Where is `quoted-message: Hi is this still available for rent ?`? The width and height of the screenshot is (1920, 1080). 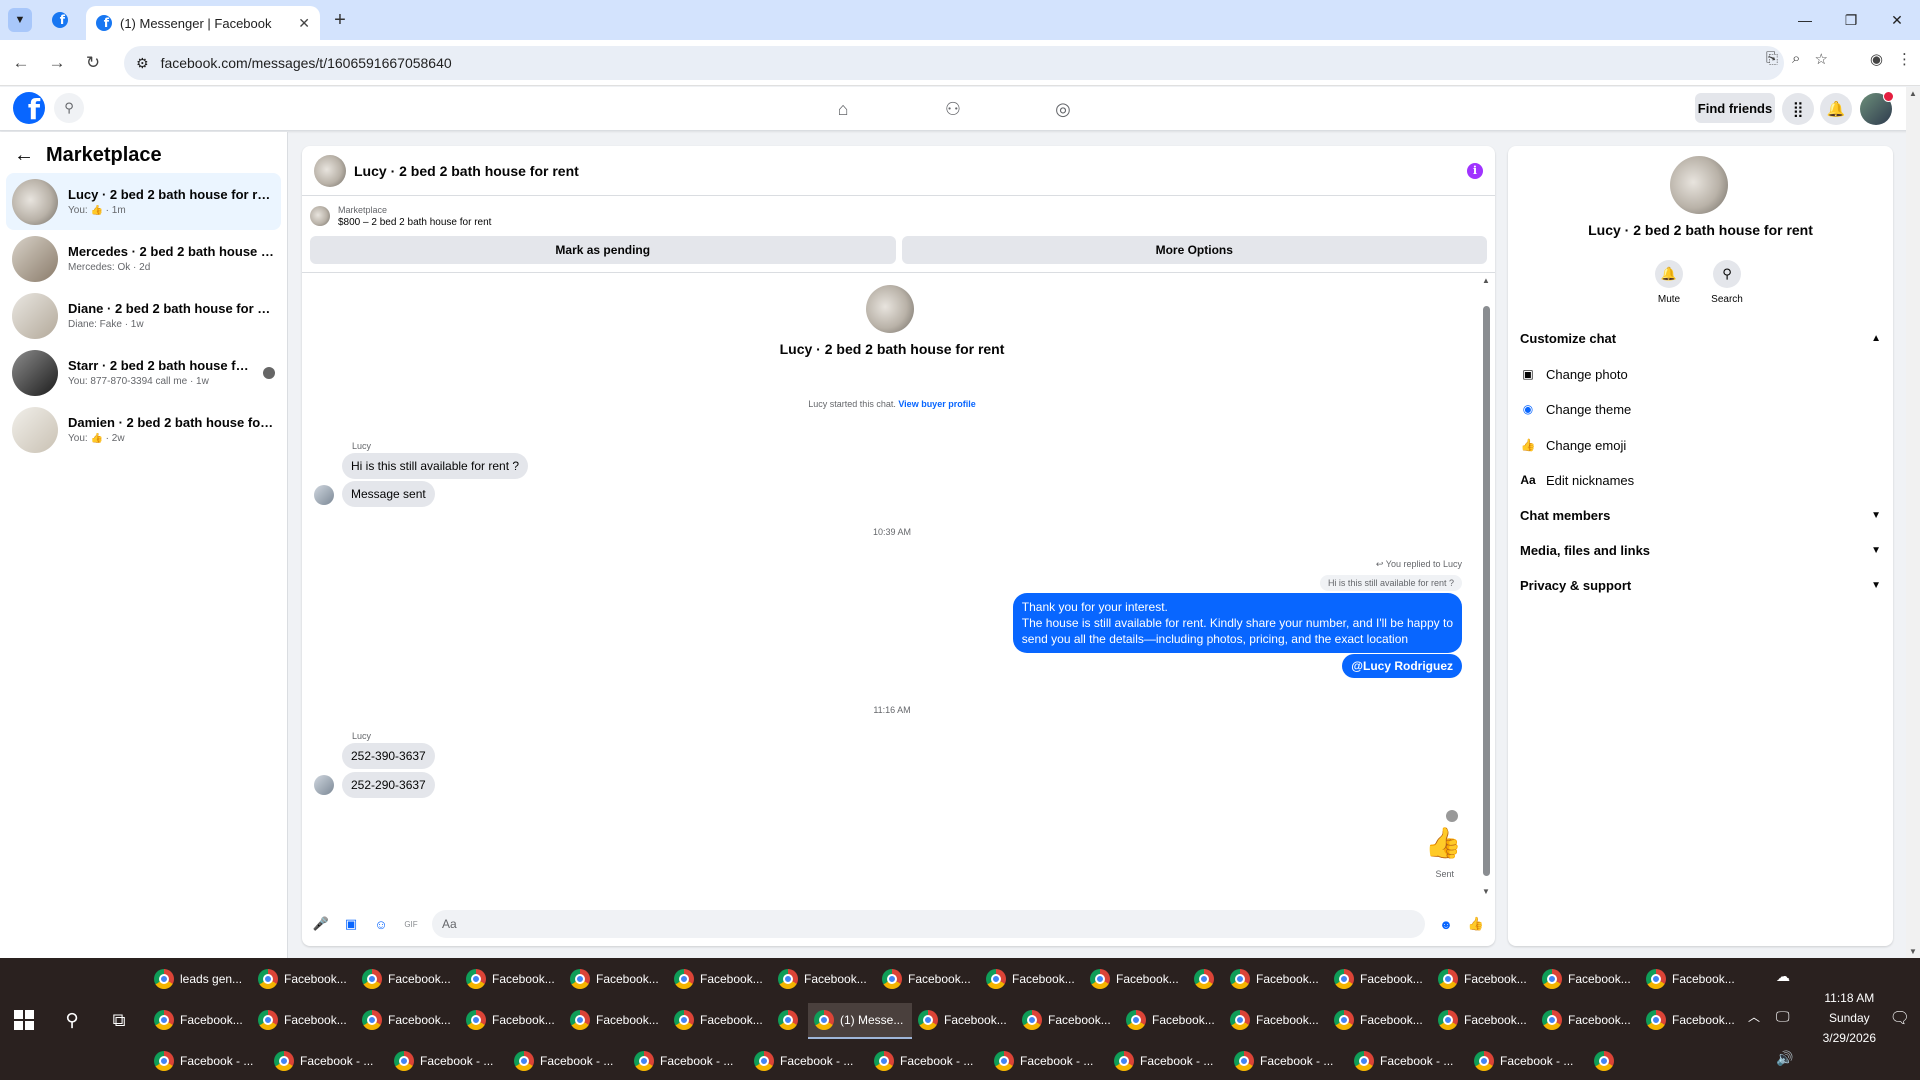
quoted-message: Hi is this still available for rent ? is located at coordinates (1390, 583).